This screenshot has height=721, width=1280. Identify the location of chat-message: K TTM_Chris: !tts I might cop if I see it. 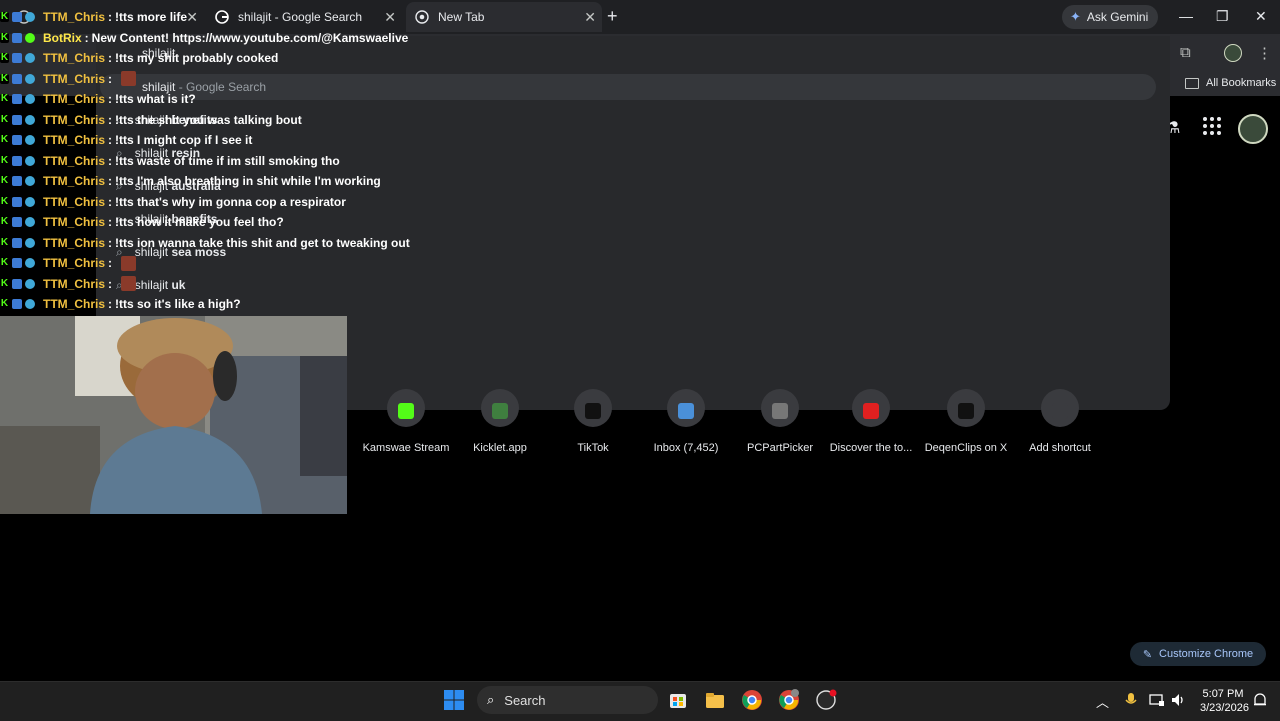
(126, 140).